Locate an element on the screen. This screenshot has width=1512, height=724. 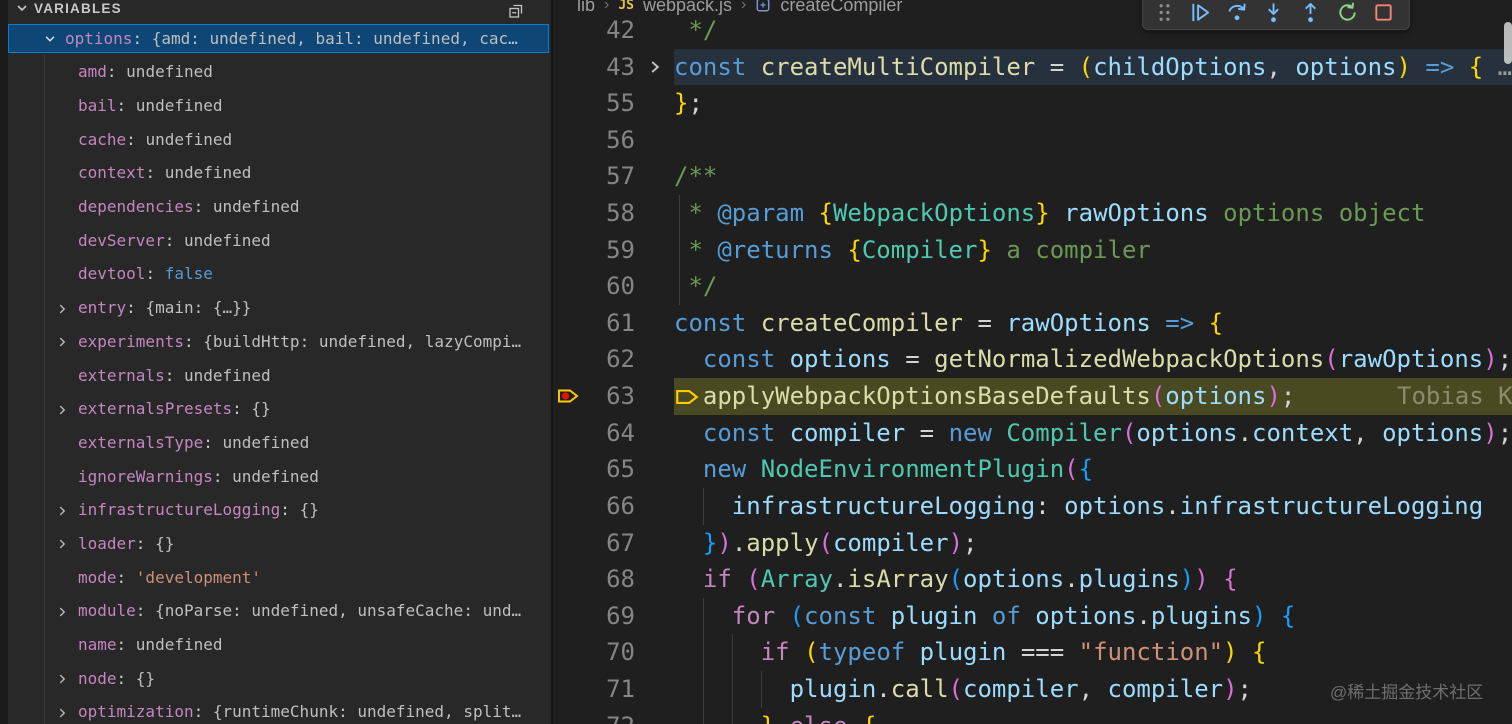
line-number: 63 is located at coordinates (609, 396).